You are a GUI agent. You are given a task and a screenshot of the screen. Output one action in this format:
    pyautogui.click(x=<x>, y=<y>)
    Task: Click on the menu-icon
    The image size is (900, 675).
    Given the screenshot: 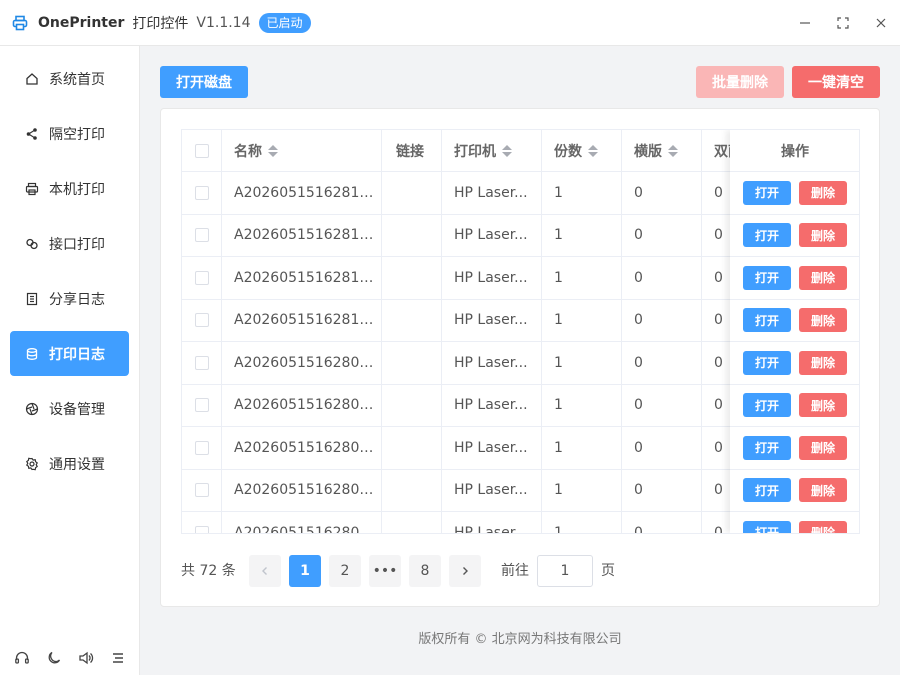 What is the action you would take?
    pyautogui.click(x=118, y=658)
    